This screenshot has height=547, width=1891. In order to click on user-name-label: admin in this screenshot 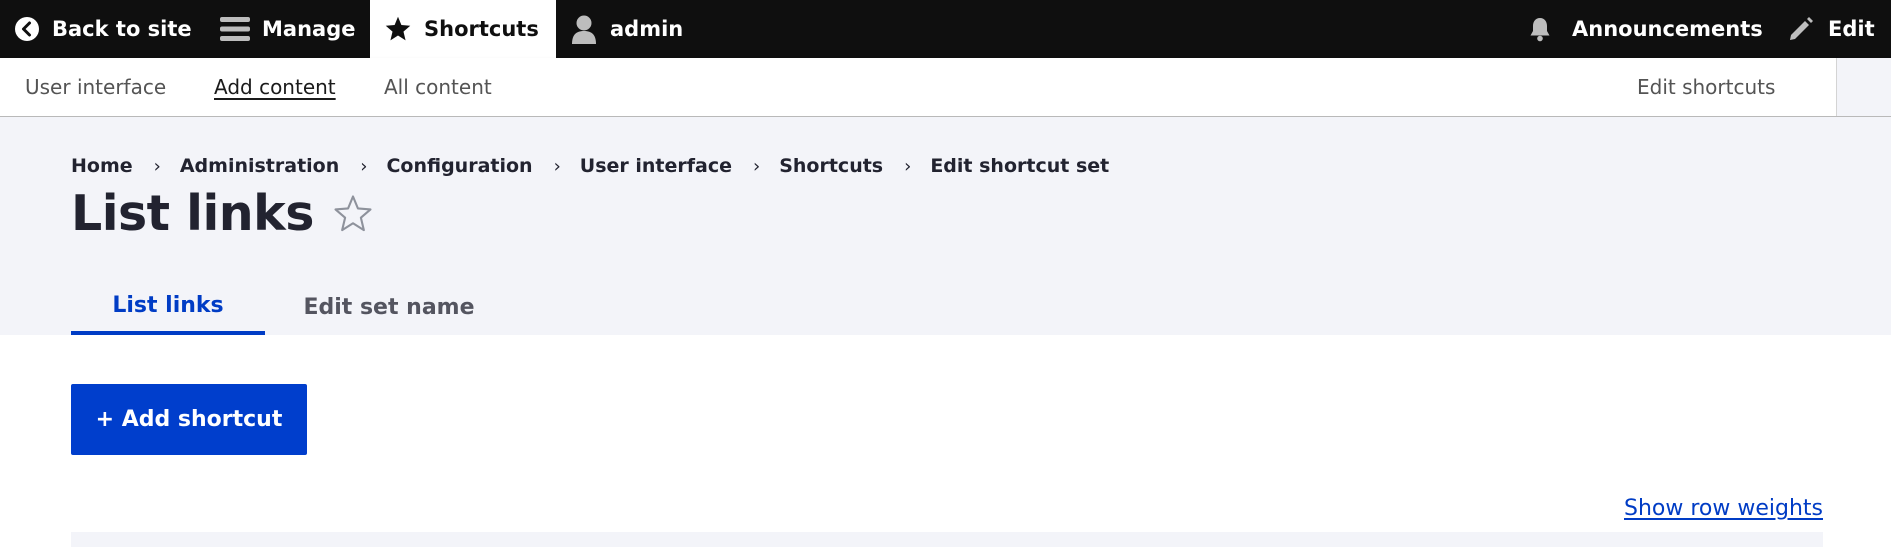, I will do `click(647, 29)`.